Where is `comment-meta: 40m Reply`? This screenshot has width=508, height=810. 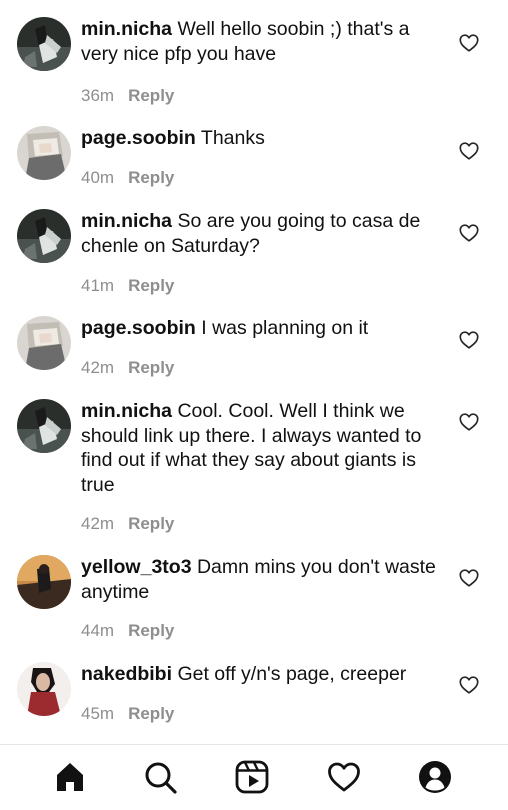 comment-meta: 40m Reply is located at coordinates (127, 178).